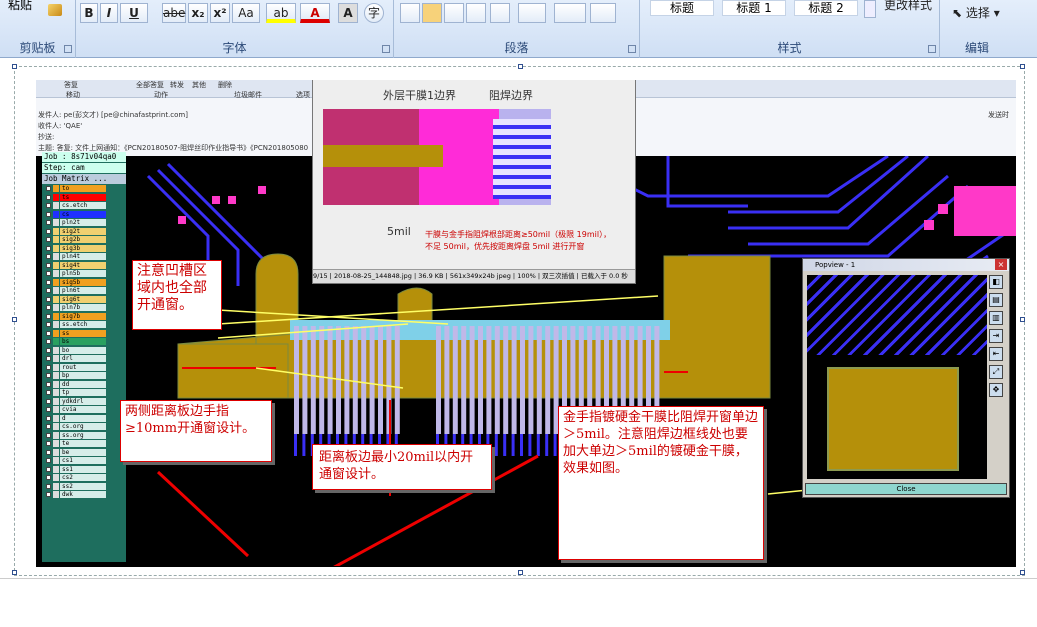  I want to click on layer-row: ss, so click(85, 333).